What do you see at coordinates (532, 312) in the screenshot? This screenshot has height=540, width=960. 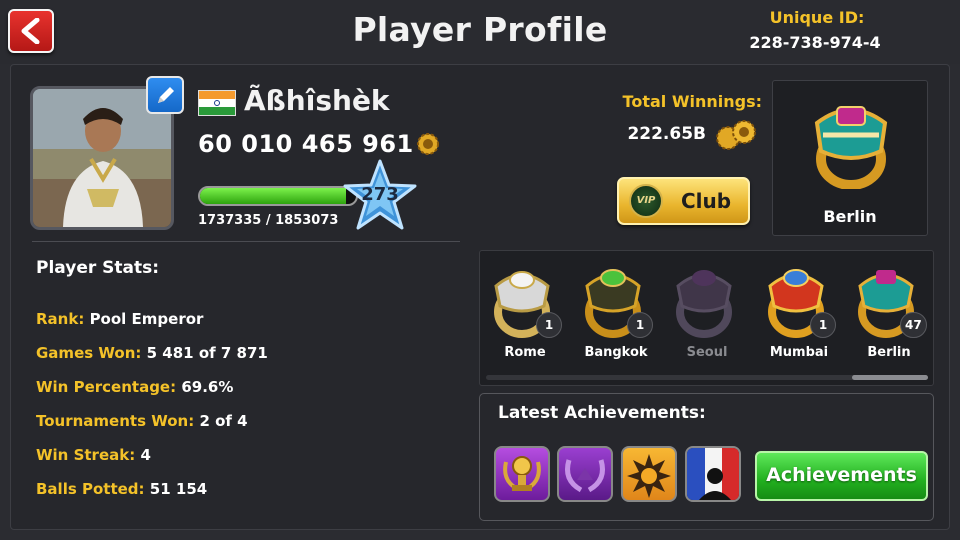 I see `ring-item-rome: 1 Rome` at bounding box center [532, 312].